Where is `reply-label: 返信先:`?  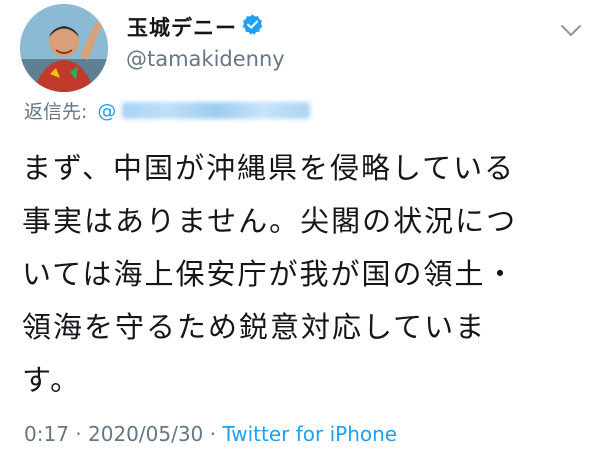
reply-label: 返信先: is located at coordinates (56, 112).